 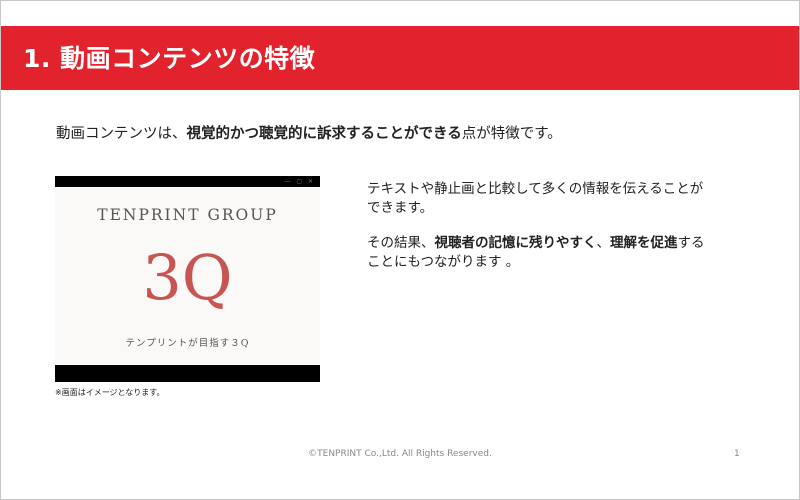 I want to click on video-frame: TENPRINT GROUP 3Q テンプリントが目指す３Q, so click(x=187, y=276).